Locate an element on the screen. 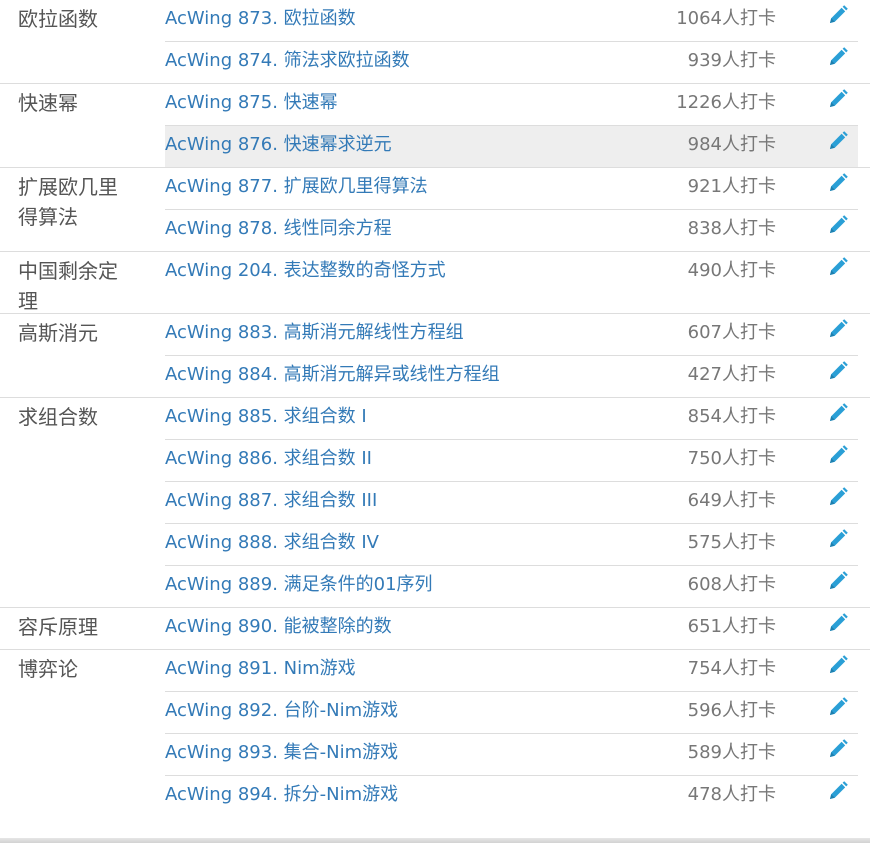 The image size is (870, 843). problem-link: AcWing 888. 求组合数 IV is located at coordinates (272, 543).